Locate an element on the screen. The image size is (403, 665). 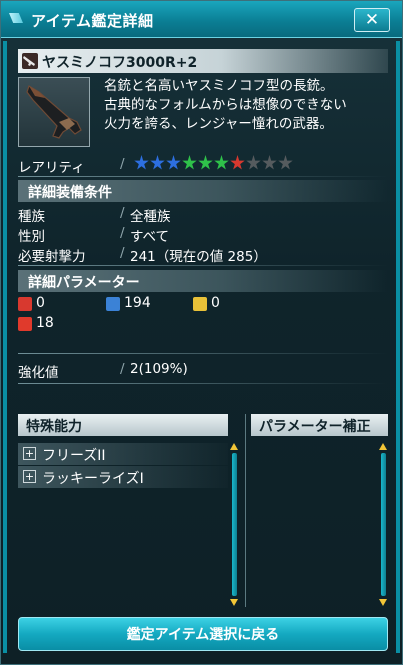
ranged-attack-icon is located at coordinates (113, 304).